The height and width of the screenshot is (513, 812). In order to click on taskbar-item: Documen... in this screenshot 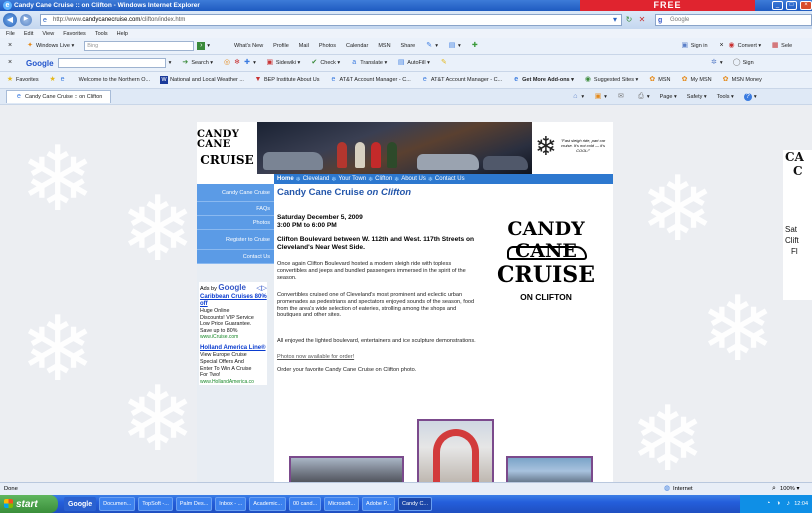, I will do `click(117, 504)`.